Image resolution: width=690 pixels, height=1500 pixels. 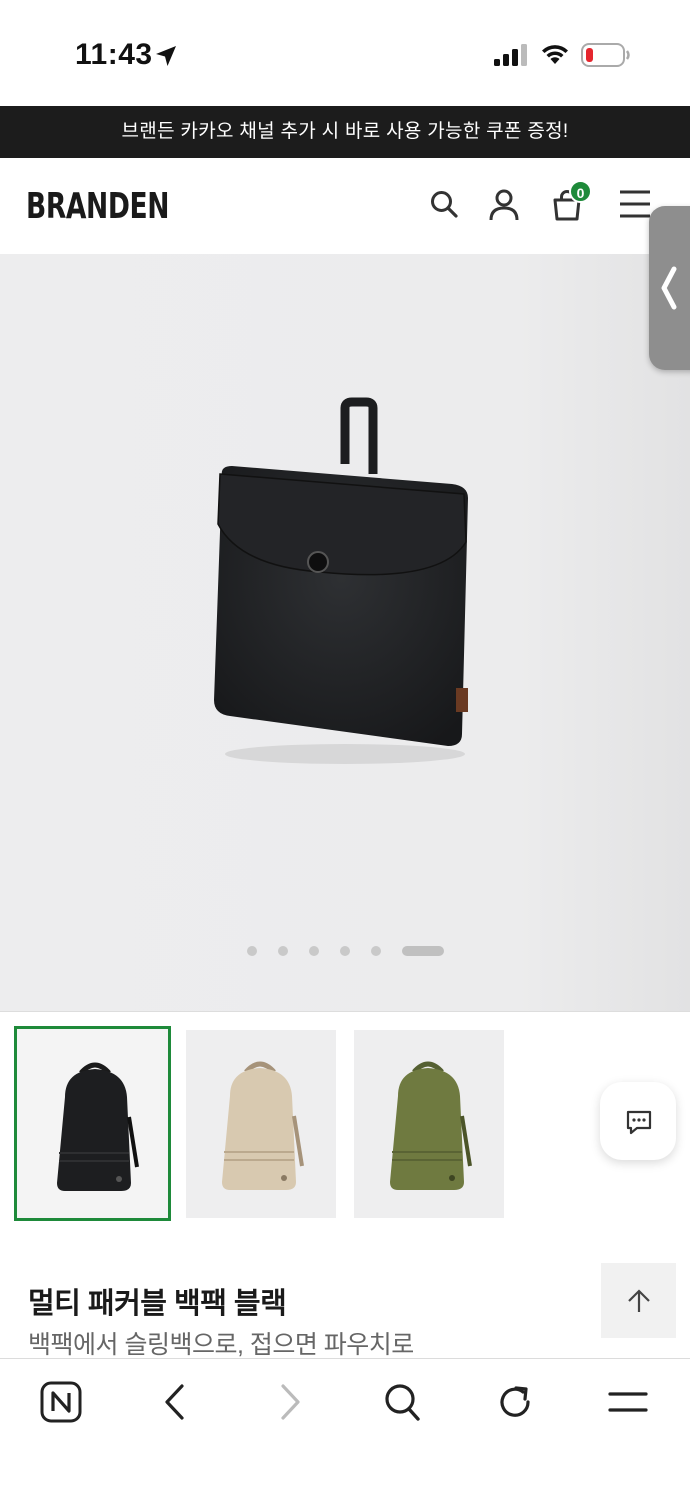 What do you see at coordinates (157, 1304) in the screenshot?
I see `product-title: 멀티 패커블 백팩 블랙` at bounding box center [157, 1304].